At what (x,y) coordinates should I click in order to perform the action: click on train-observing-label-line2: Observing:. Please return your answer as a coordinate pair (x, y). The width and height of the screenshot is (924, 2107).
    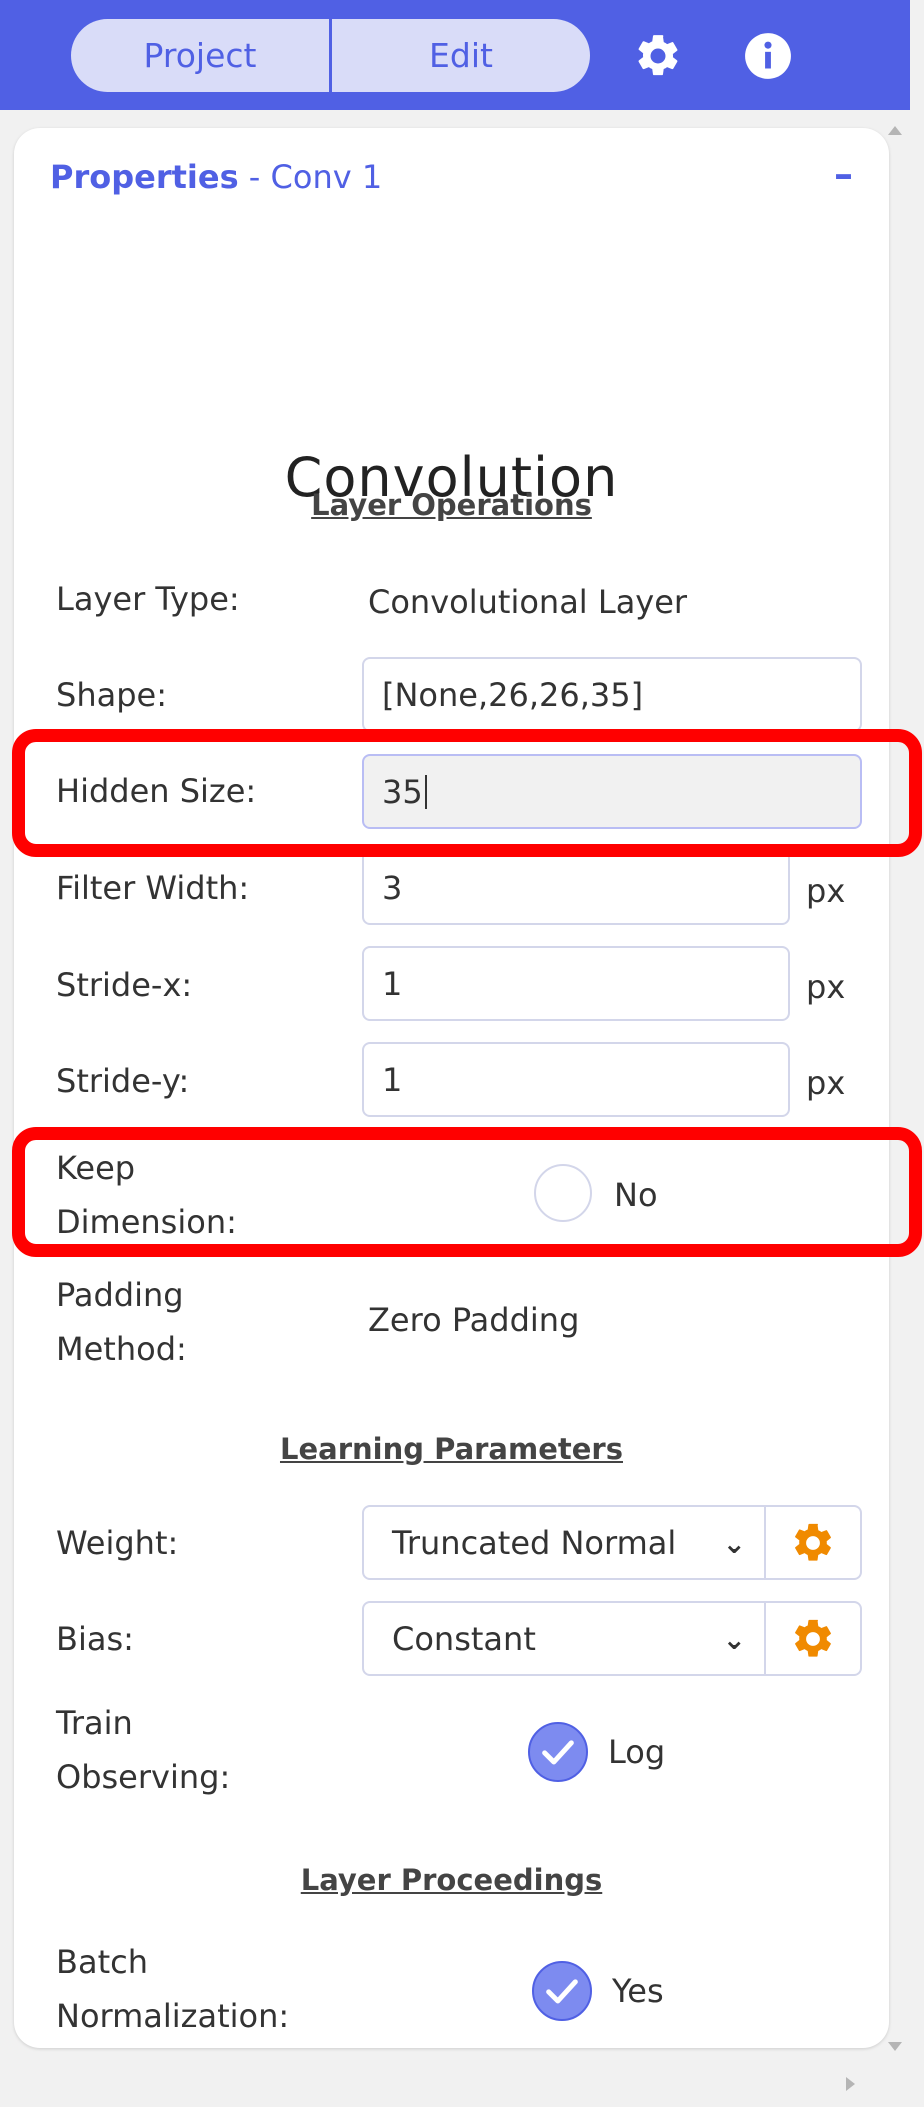
    Looking at the image, I should click on (143, 1777).